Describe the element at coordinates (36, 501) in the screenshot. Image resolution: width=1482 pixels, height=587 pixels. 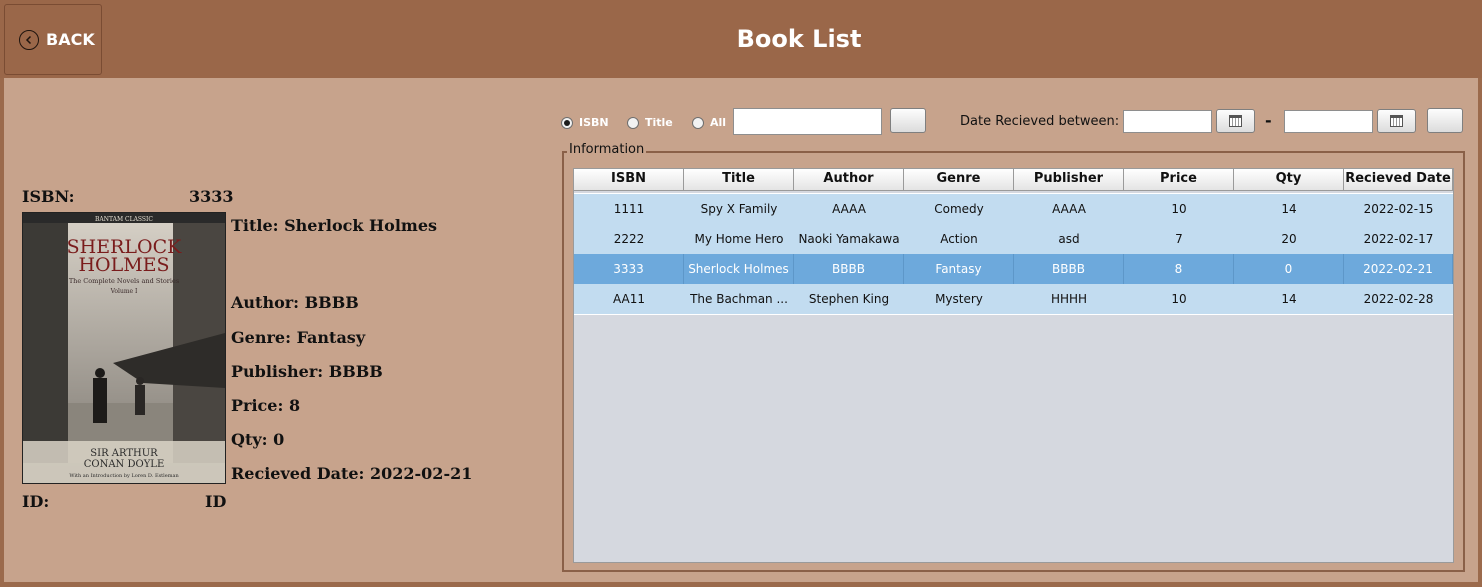
I see `id-label: ID:` at that location.